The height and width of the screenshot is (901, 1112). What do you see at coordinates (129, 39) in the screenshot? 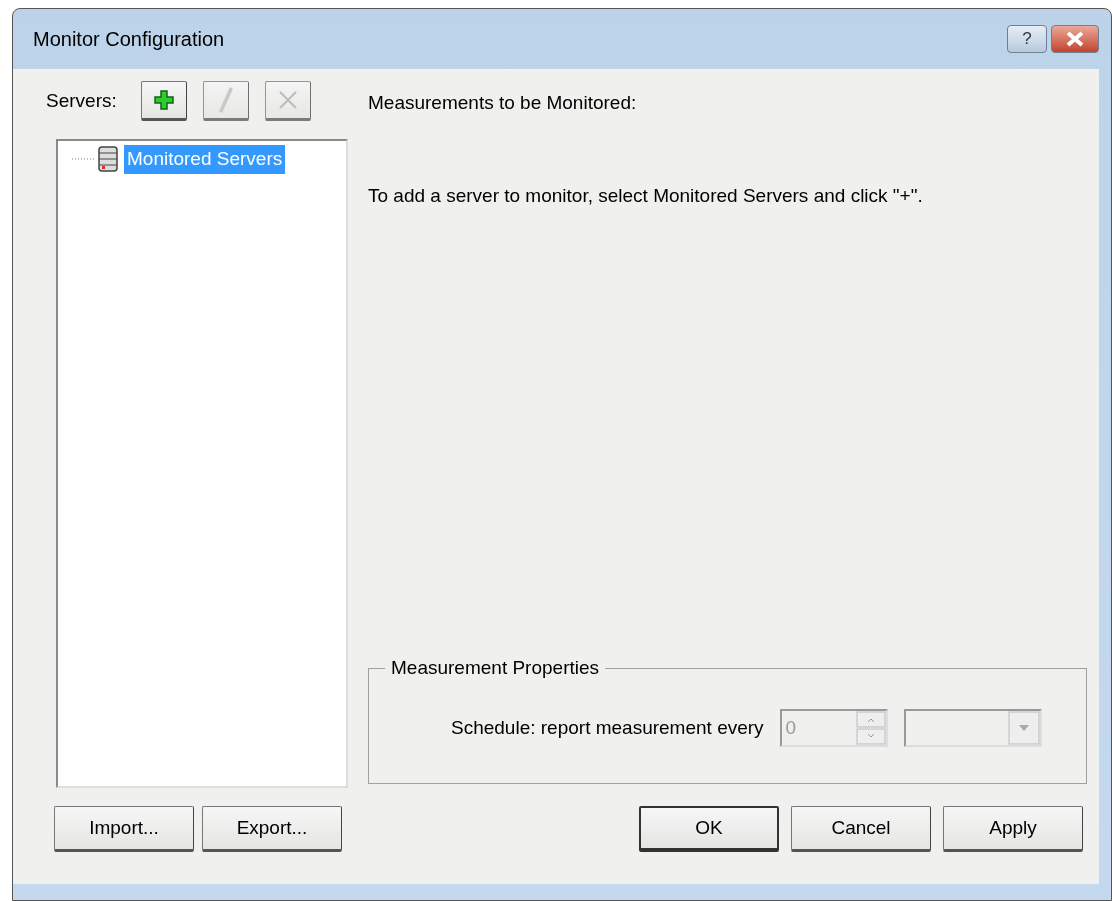
I see `window-title: Monitor Configuration` at bounding box center [129, 39].